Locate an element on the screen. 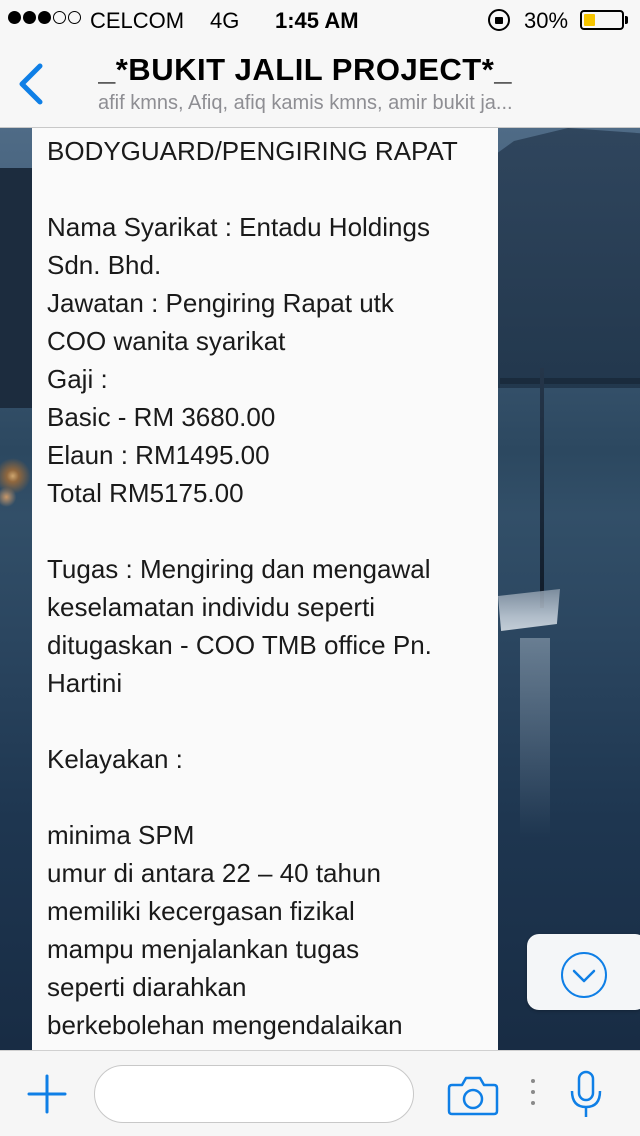 Image resolution: width=640 pixels, height=1136 pixels. message-line: COO wanita syarikat is located at coordinates (166, 341).